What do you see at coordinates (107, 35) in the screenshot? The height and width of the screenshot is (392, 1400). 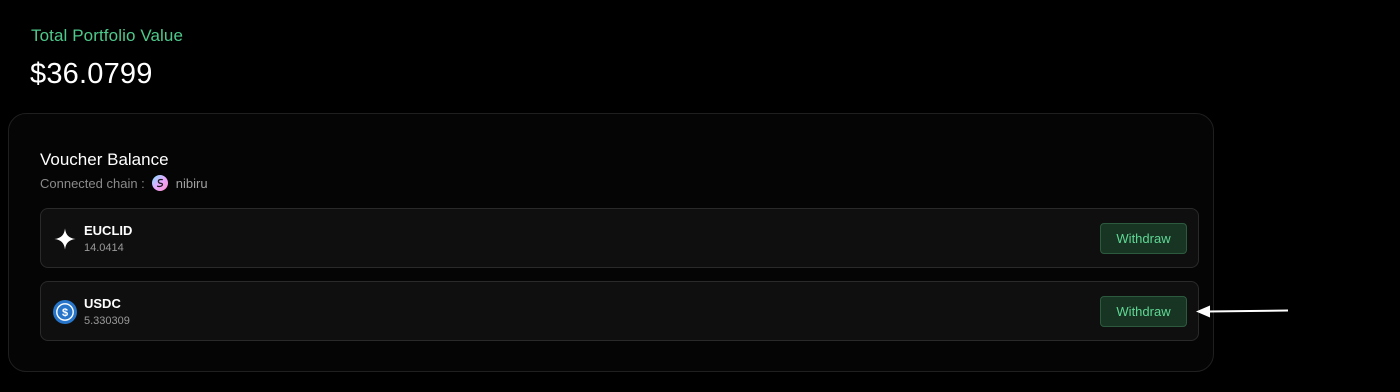 I see `portfolio-value-label: Total Portfolio Value` at bounding box center [107, 35].